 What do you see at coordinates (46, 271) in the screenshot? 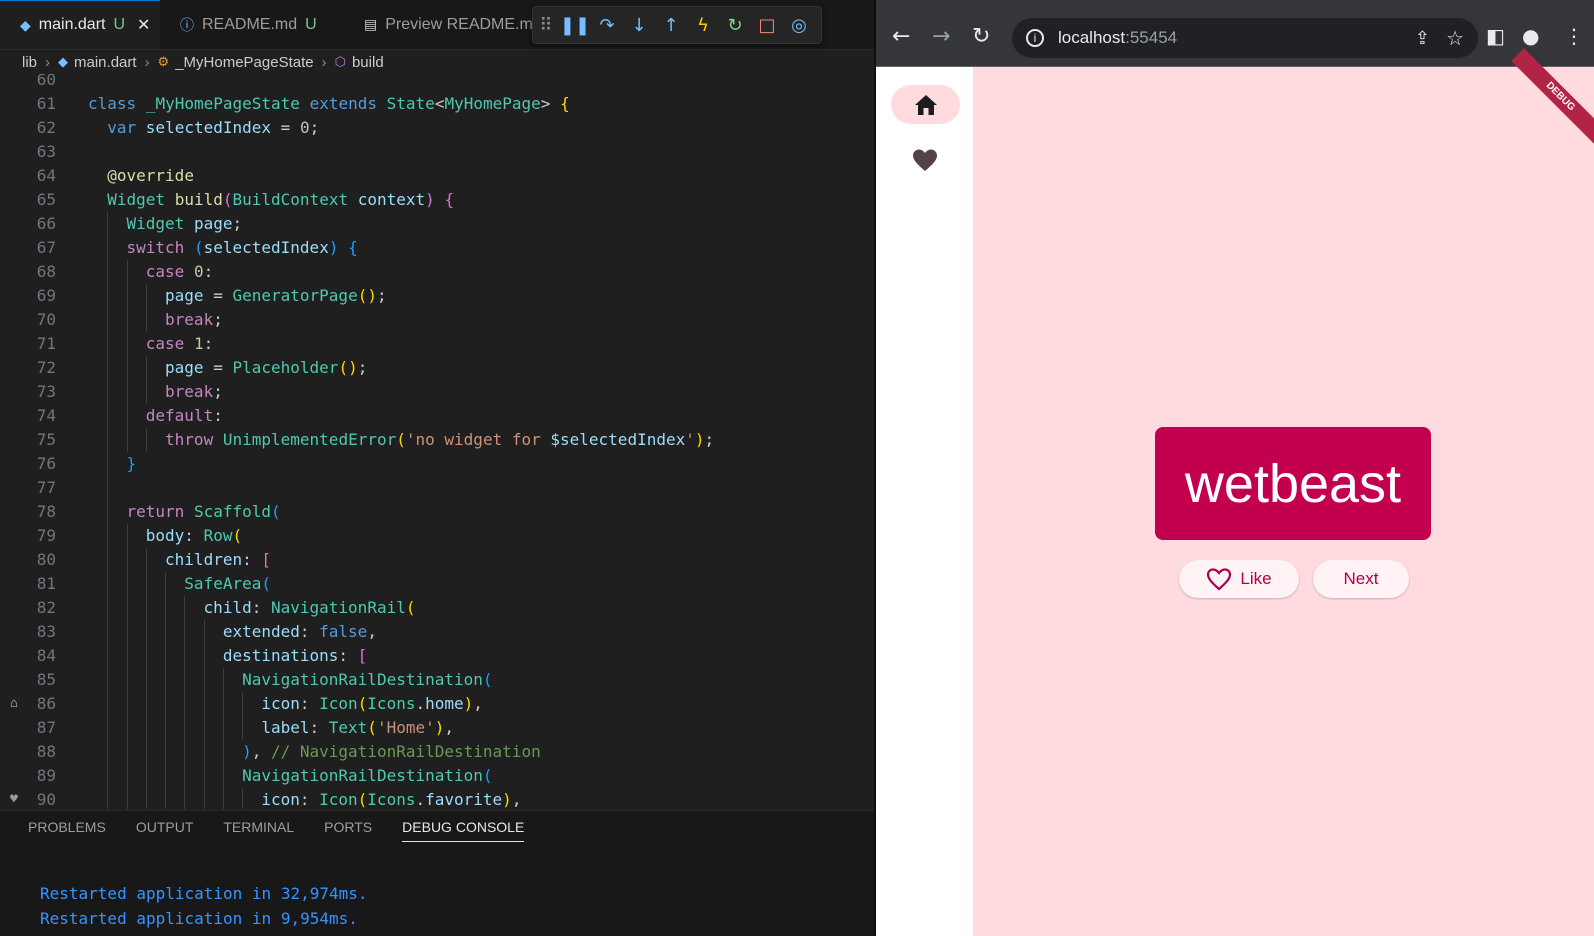
I see `line-number: 68` at bounding box center [46, 271].